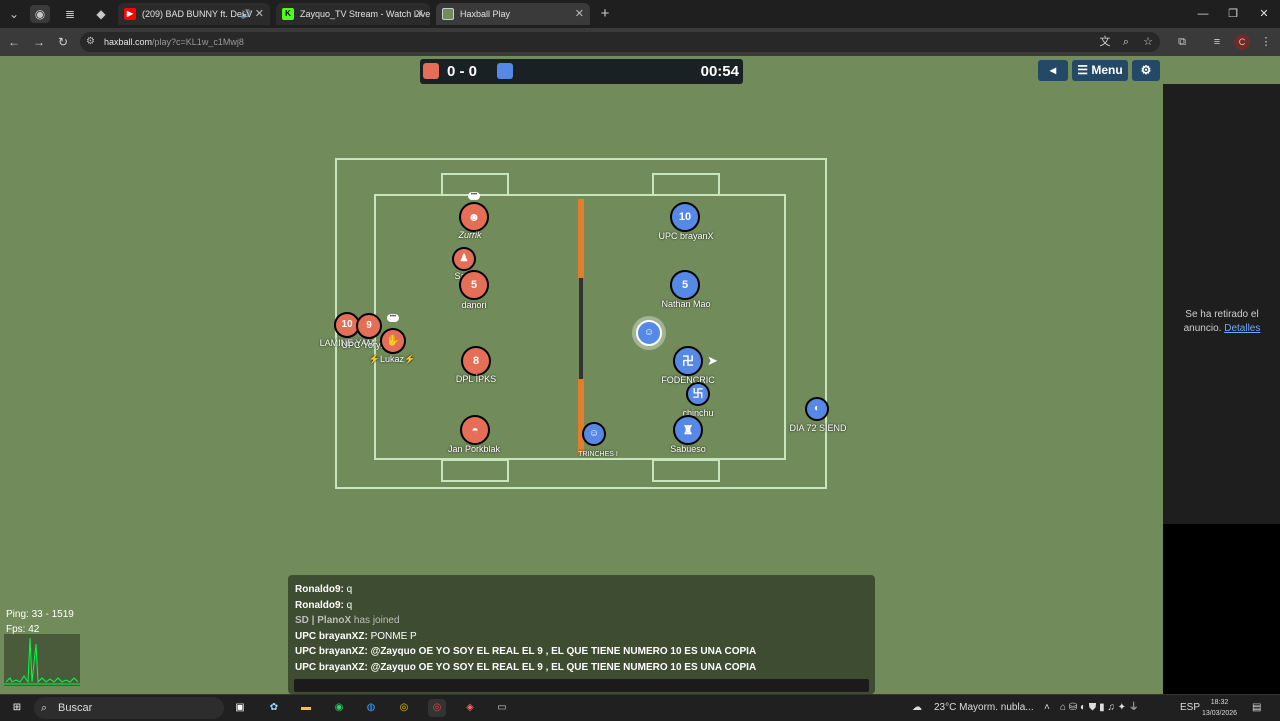 Image resolution: width=1280 pixels, height=721 pixels. Describe the element at coordinates (1242, 328) in the screenshot. I see `ad-details-link: Detalles` at that location.